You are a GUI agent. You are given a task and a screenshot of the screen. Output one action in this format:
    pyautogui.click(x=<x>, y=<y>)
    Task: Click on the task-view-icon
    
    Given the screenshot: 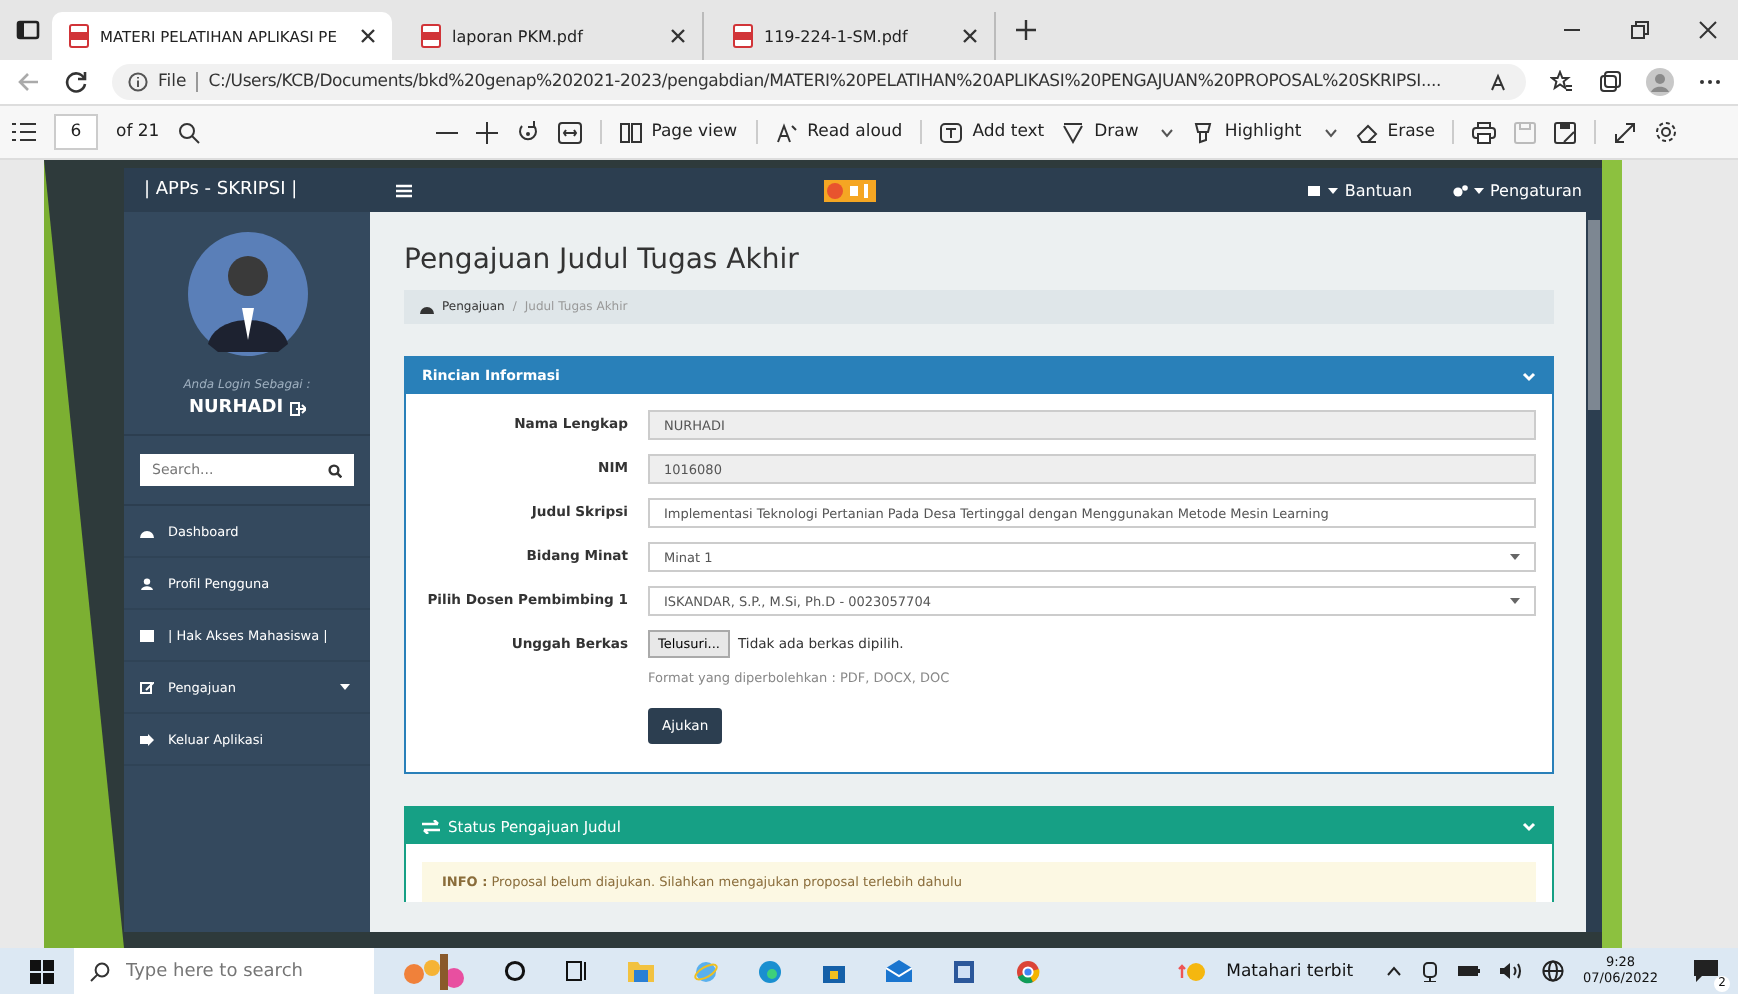 What is the action you would take?
    pyautogui.click(x=577, y=971)
    